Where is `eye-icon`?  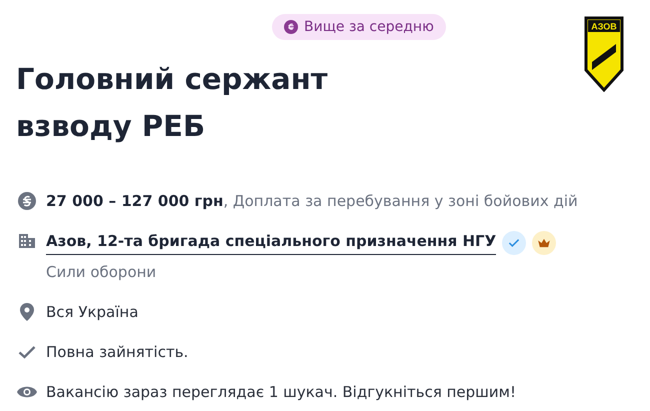
eye-icon is located at coordinates (27, 392).